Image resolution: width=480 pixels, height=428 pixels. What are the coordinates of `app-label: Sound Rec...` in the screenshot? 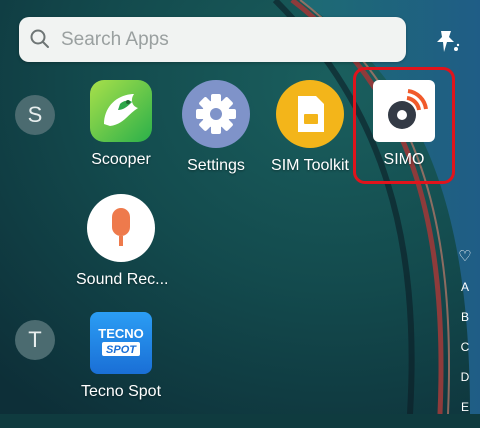 It's located at (122, 279).